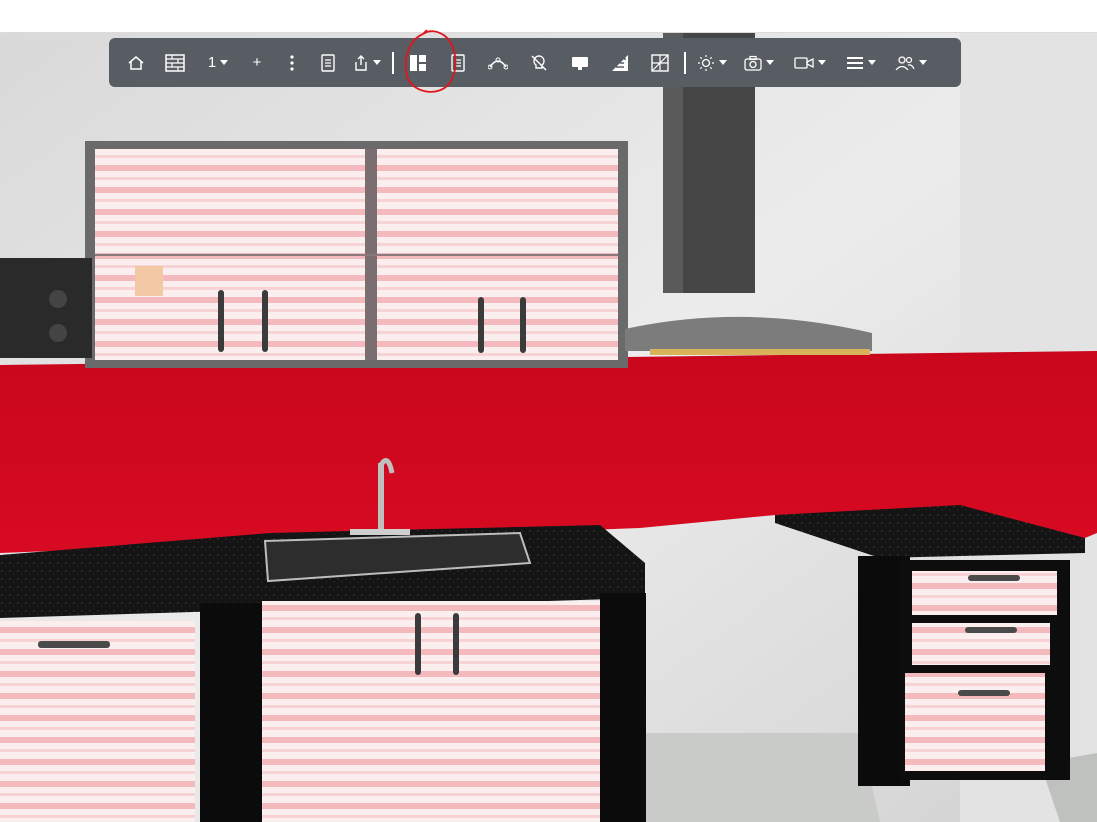 This screenshot has width=1097, height=822. I want to click on main-toolbar: 1 +, so click(535, 62).